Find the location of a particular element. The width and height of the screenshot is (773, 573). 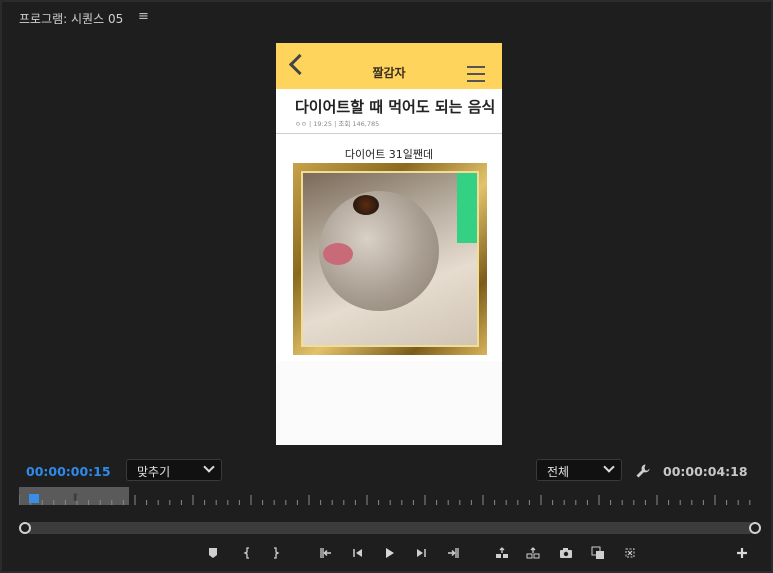

image-caption: 다이어트 31일짼데 is located at coordinates (389, 154).